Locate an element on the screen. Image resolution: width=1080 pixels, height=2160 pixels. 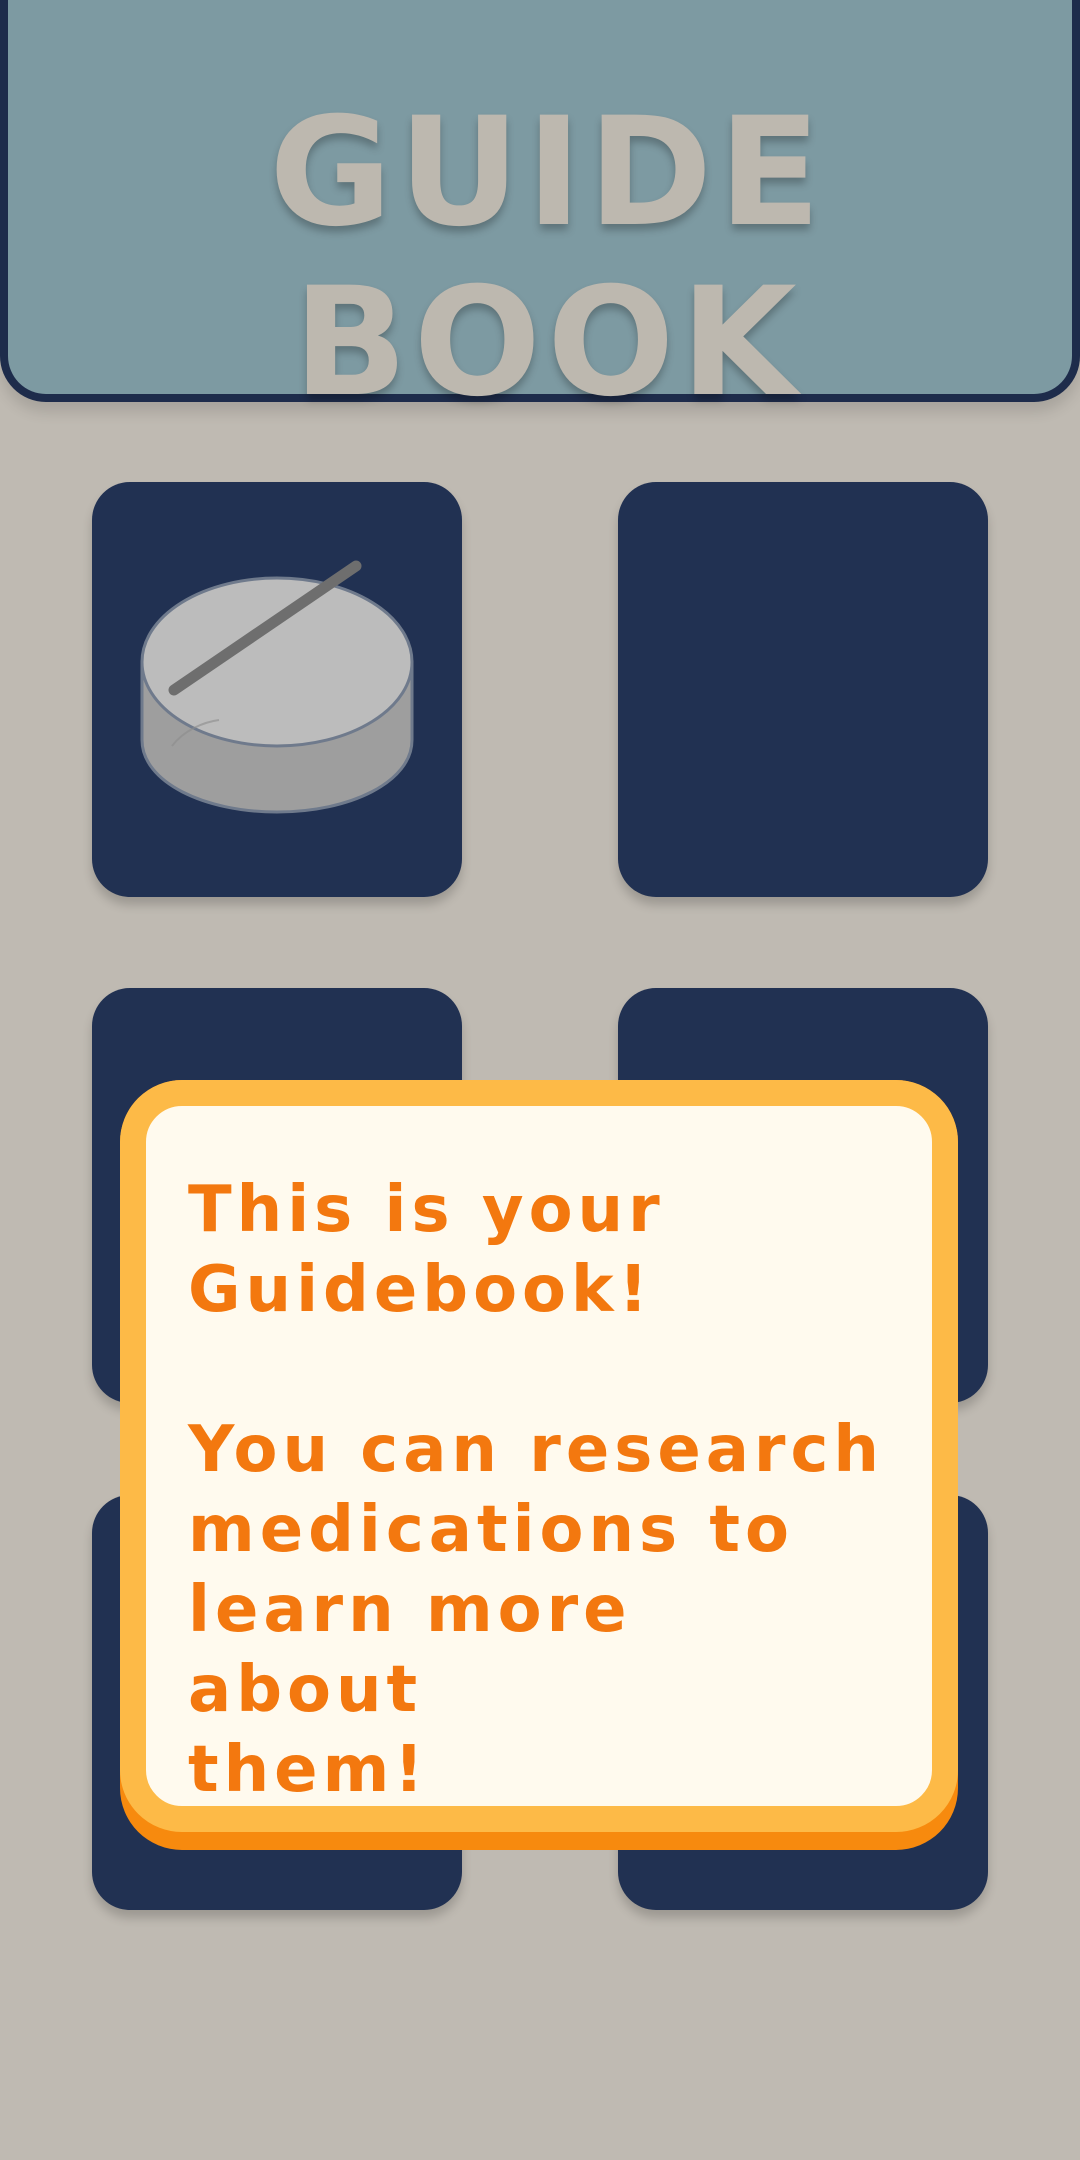
page-title: GUIDE BOOK is located at coordinates (548, 258).